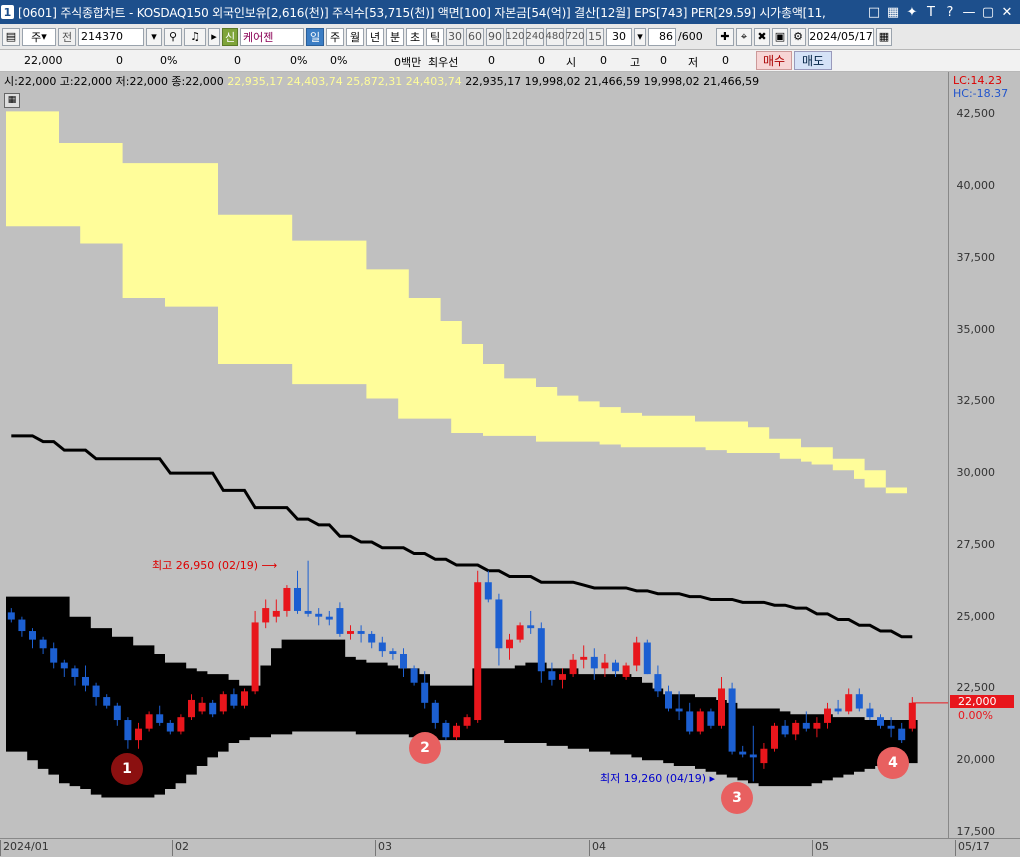 This screenshot has height=857, width=1020. I want to click on x-tick-may: 05, so click(820, 848).